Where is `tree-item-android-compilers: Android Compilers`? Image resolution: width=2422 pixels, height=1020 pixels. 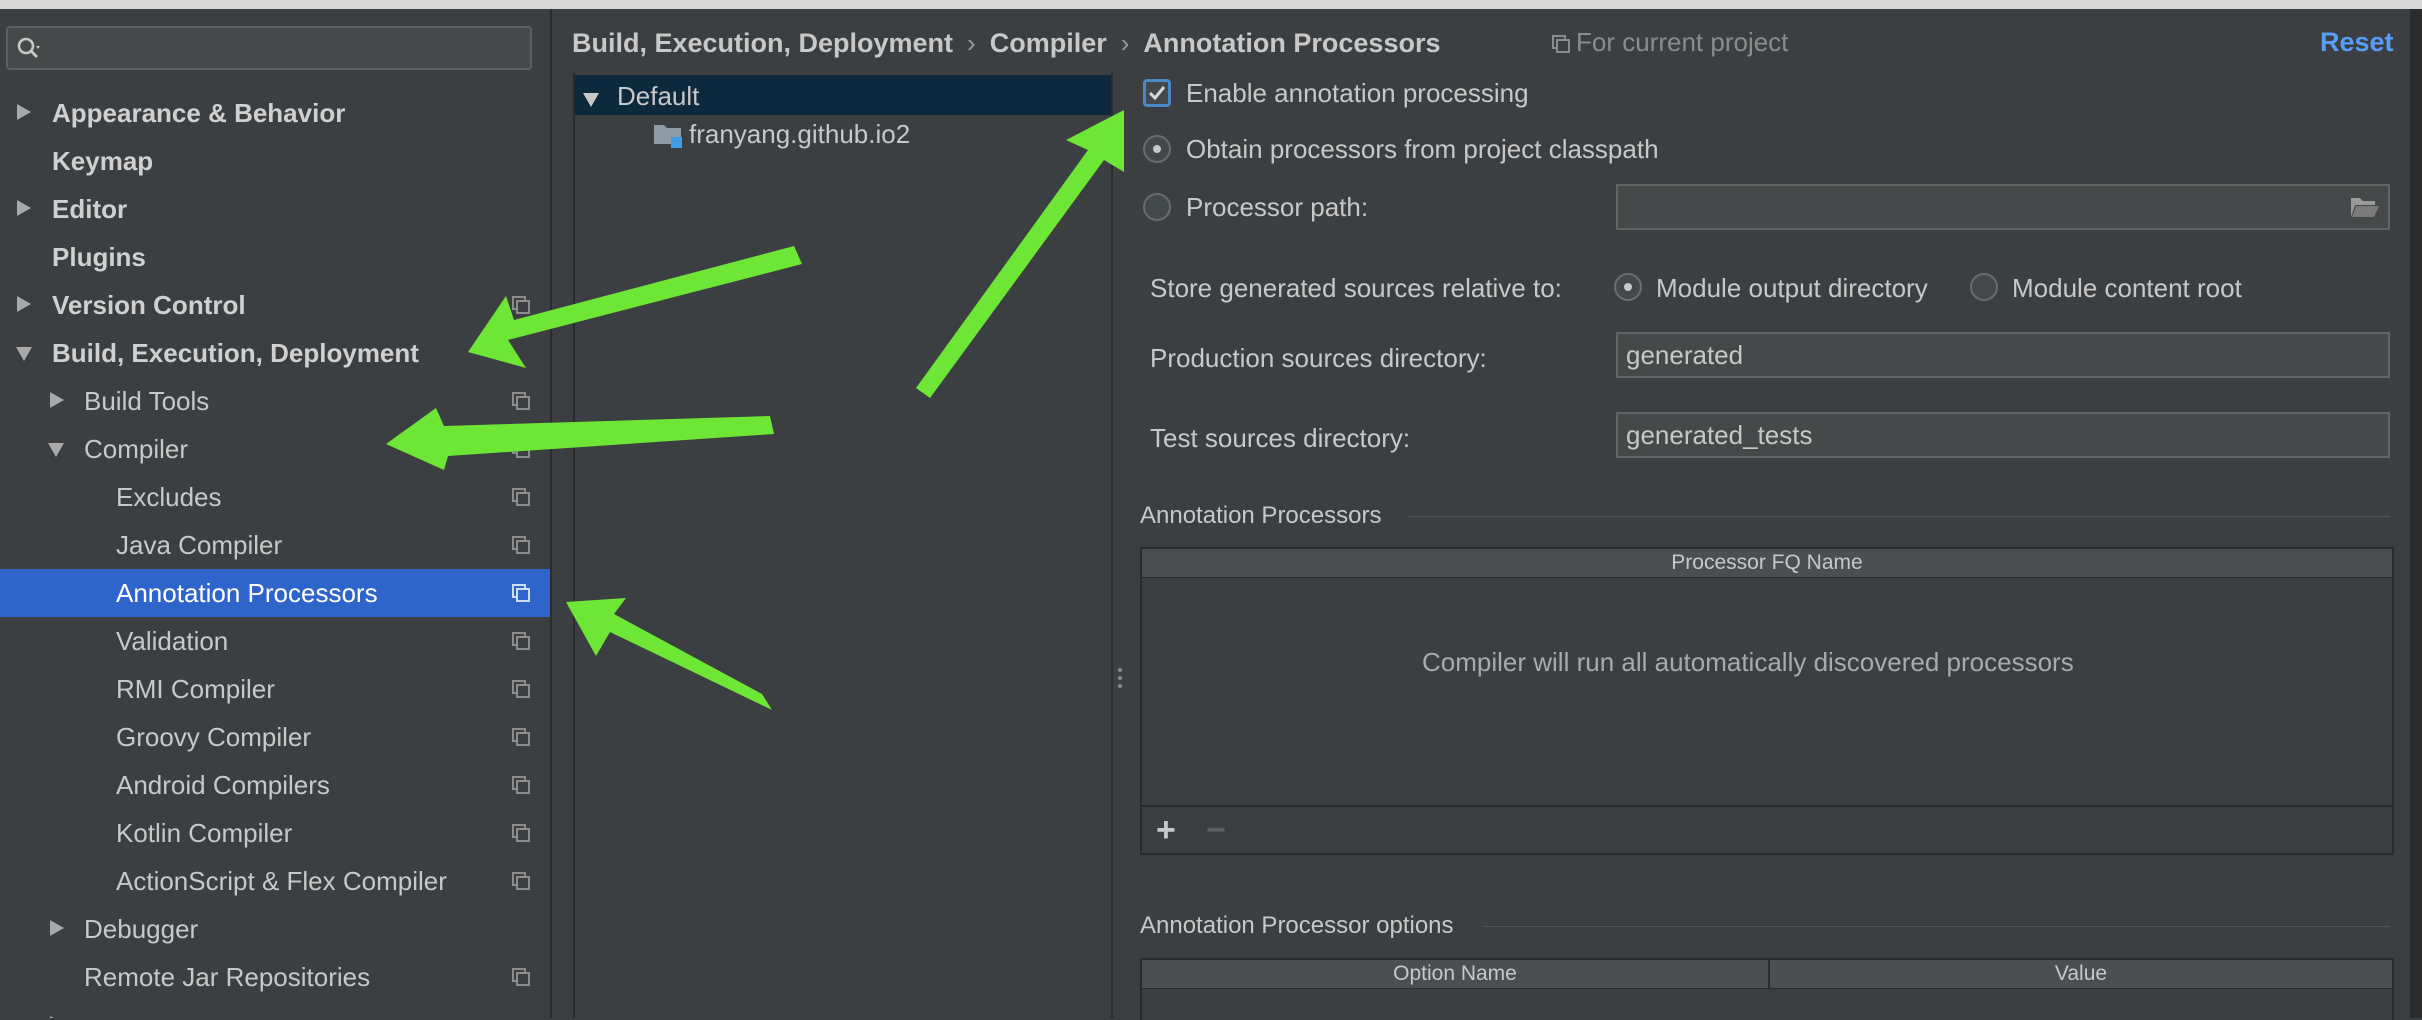 tree-item-android-compilers: Android Compilers is located at coordinates (275, 785).